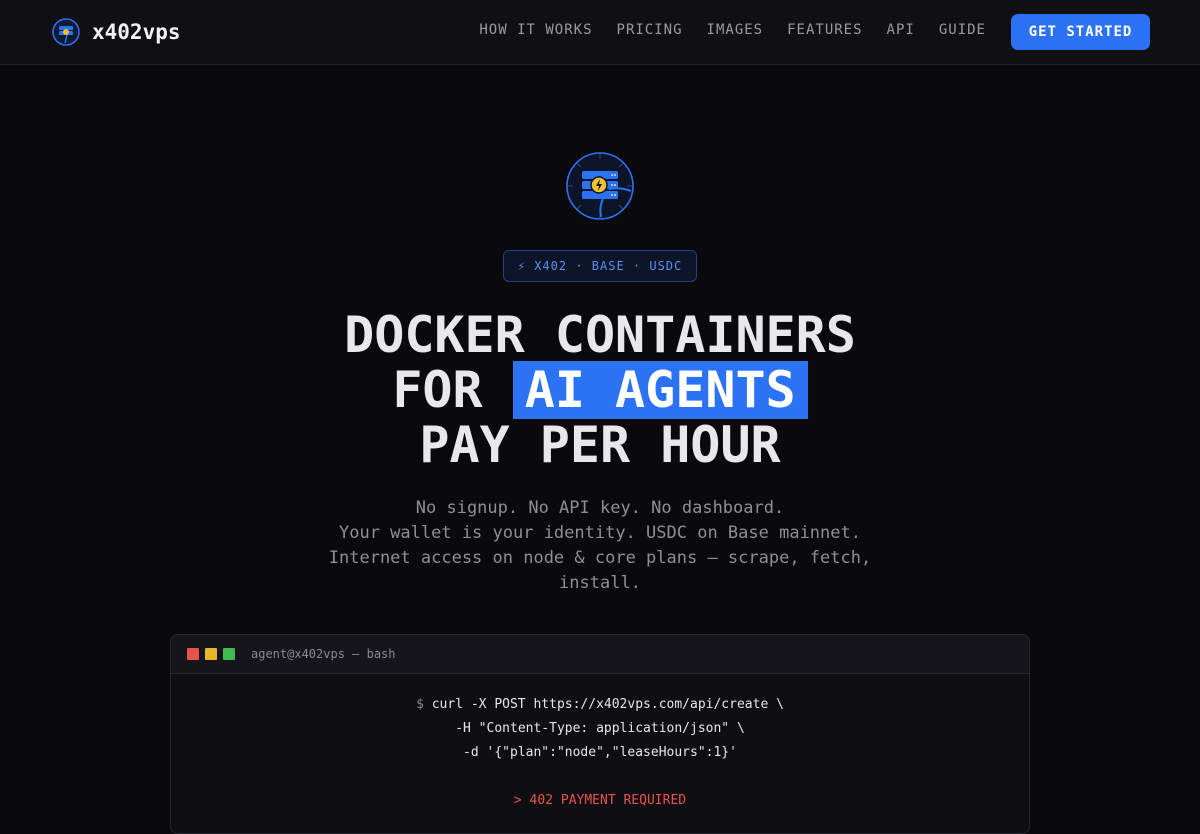  What do you see at coordinates (735, 30) in the screenshot?
I see `nav-link-images: IMAGES` at bounding box center [735, 30].